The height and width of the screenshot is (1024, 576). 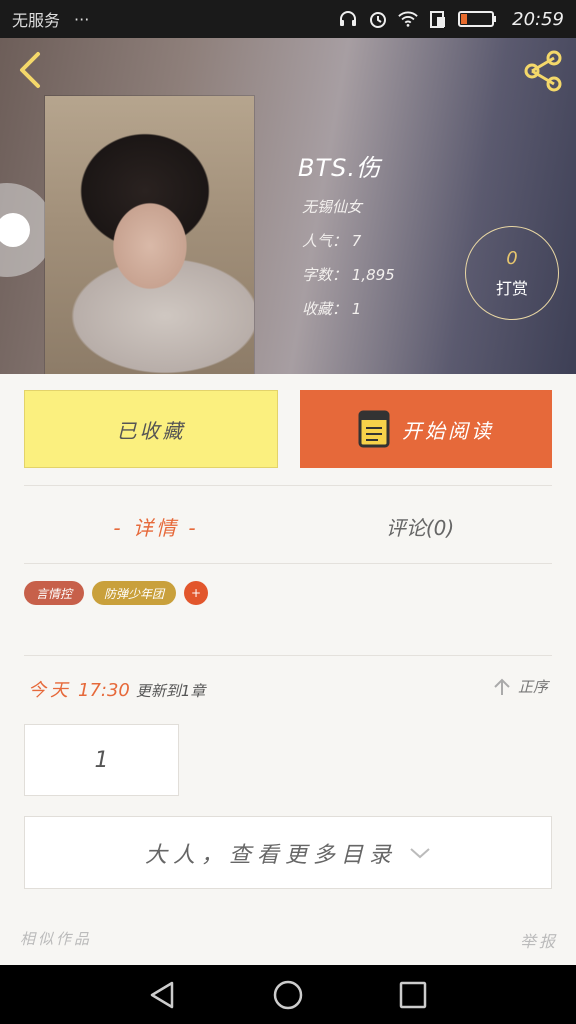 I want to click on headphones-icon, so click(x=348, y=19).